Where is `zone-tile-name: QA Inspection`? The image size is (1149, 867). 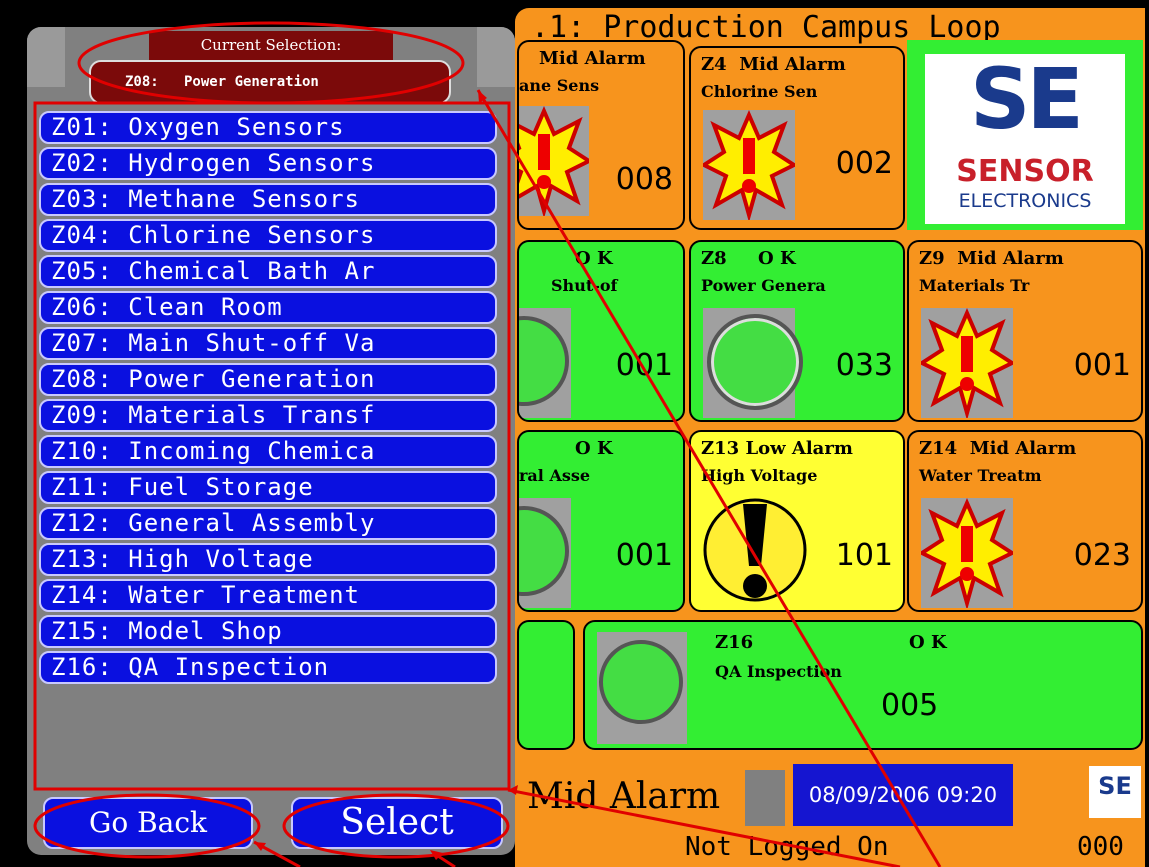
zone-tile-name: QA Inspection is located at coordinates (778, 671).